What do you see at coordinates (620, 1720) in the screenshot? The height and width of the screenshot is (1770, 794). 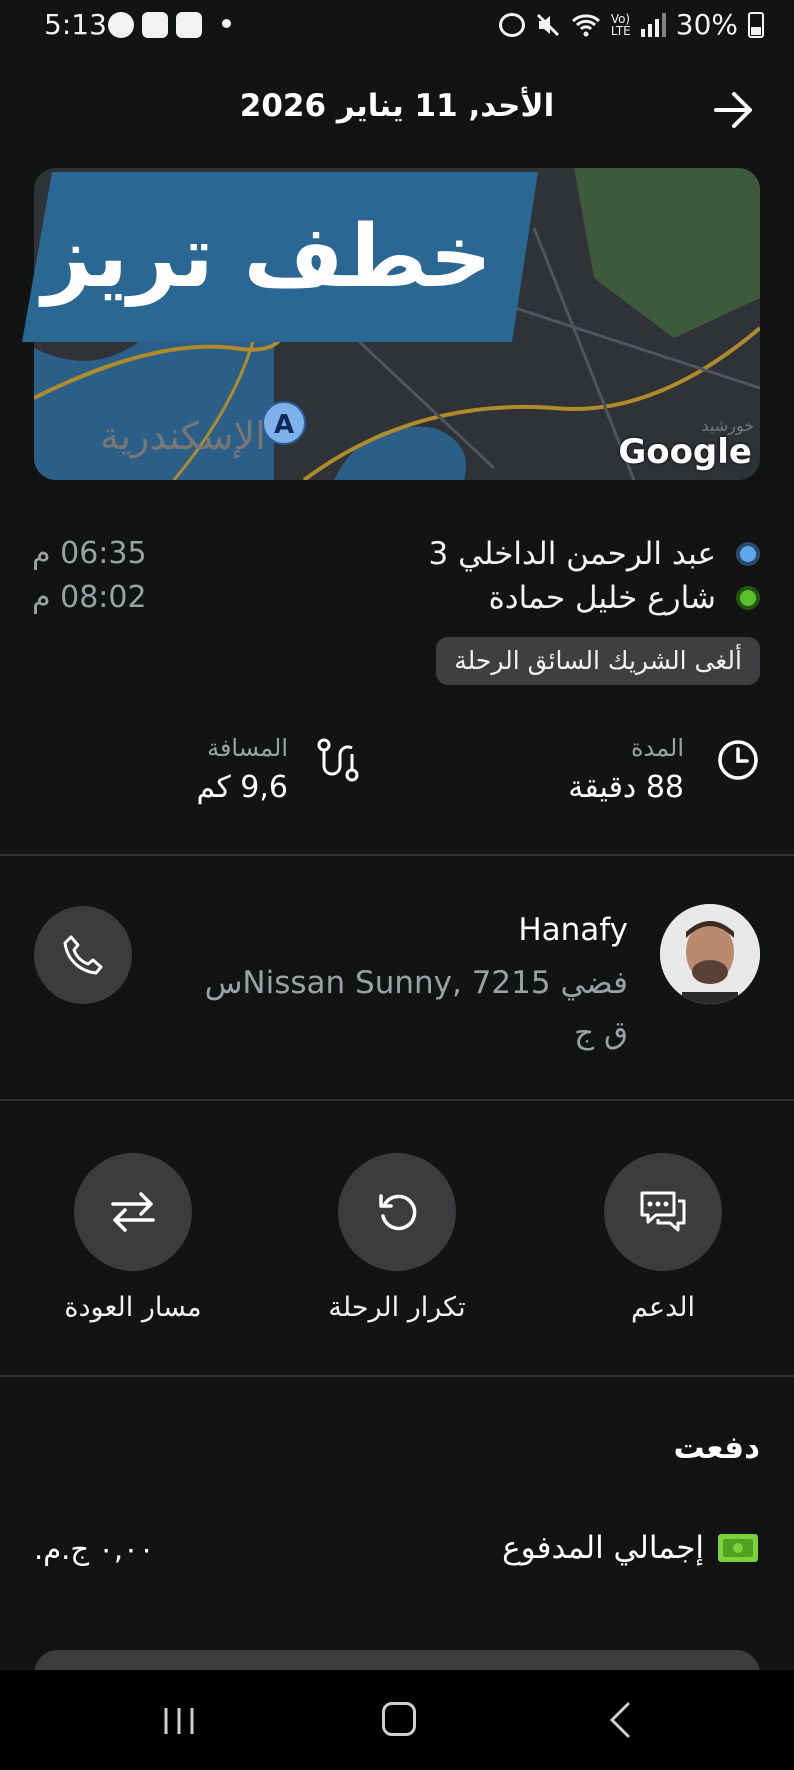 I see `back-icon` at bounding box center [620, 1720].